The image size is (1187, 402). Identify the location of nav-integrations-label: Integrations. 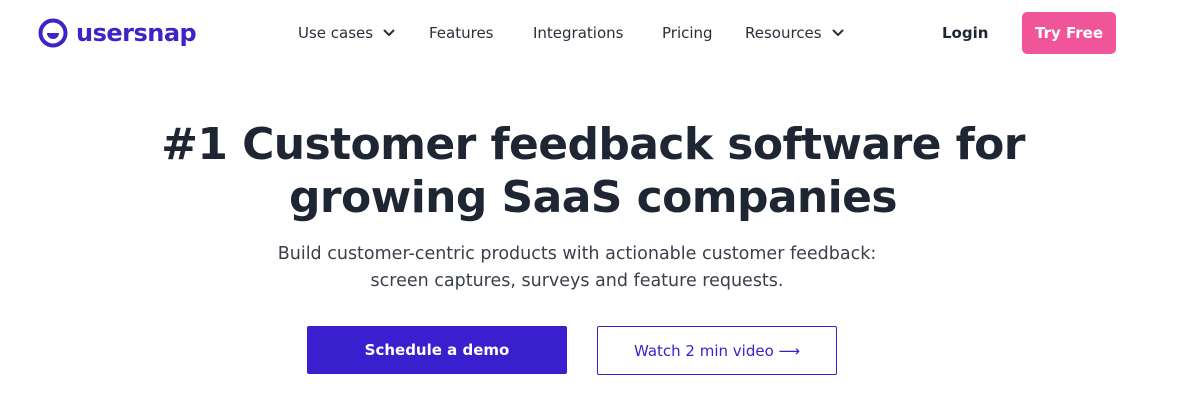
(578, 33).